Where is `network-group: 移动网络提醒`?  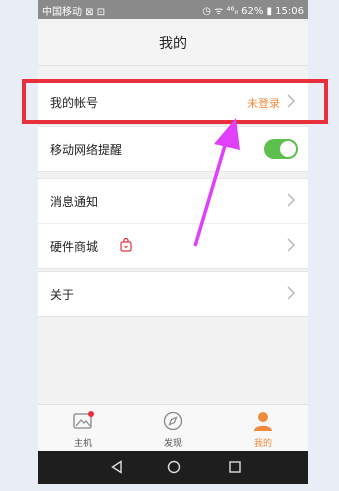 network-group: 移动网络提醒 is located at coordinates (173, 149).